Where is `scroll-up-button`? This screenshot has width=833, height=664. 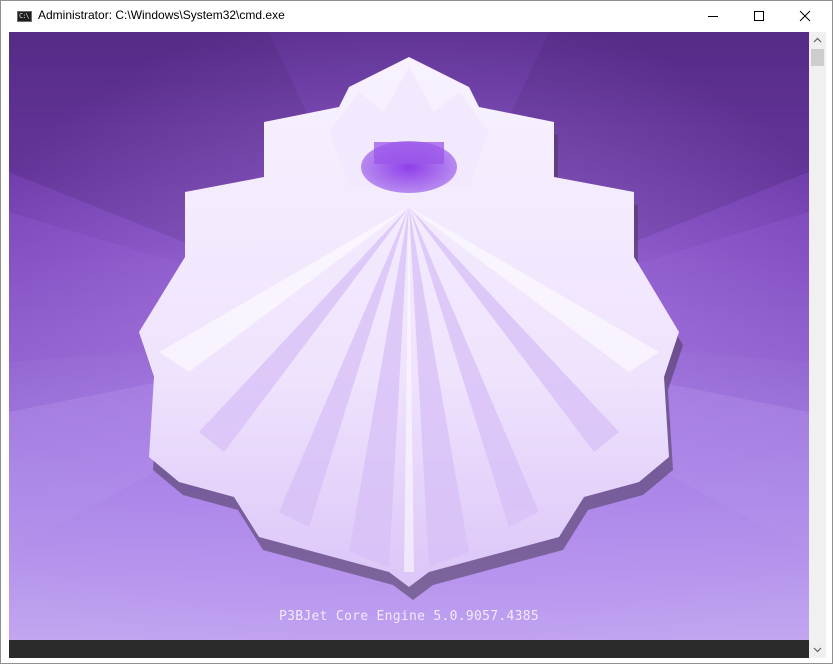
scroll-up-button is located at coordinates (817, 40).